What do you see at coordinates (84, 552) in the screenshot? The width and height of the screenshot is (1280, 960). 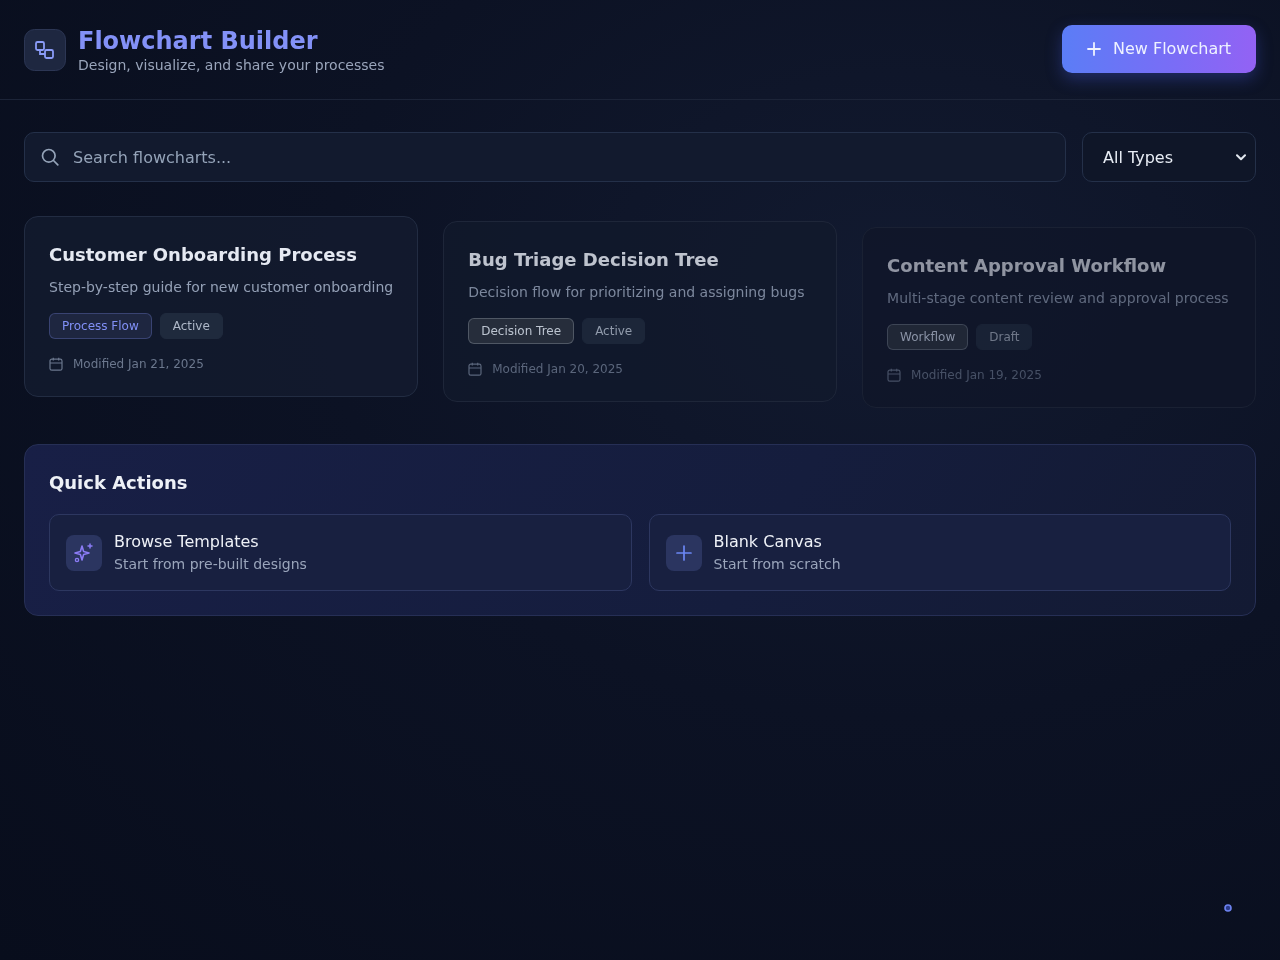 I see `sparkles-icon` at bounding box center [84, 552].